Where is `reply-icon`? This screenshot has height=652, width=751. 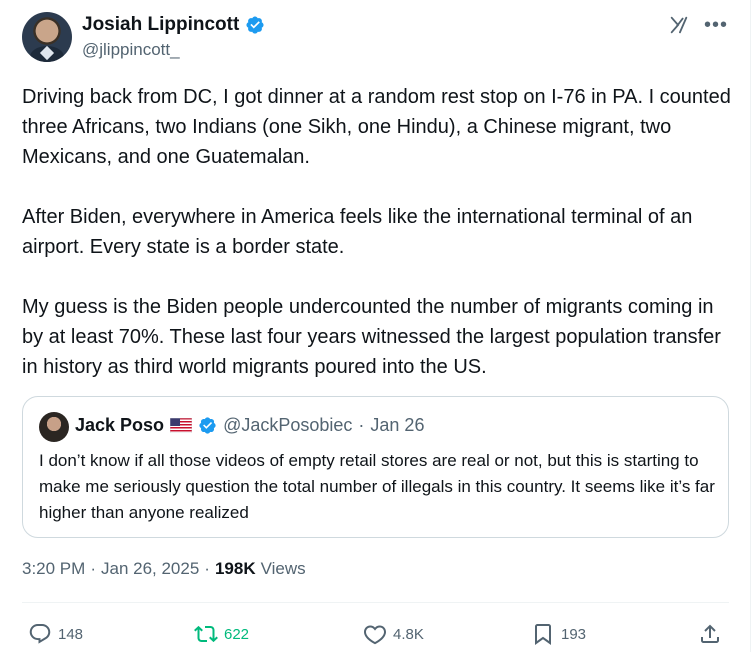 reply-icon is located at coordinates (40, 634).